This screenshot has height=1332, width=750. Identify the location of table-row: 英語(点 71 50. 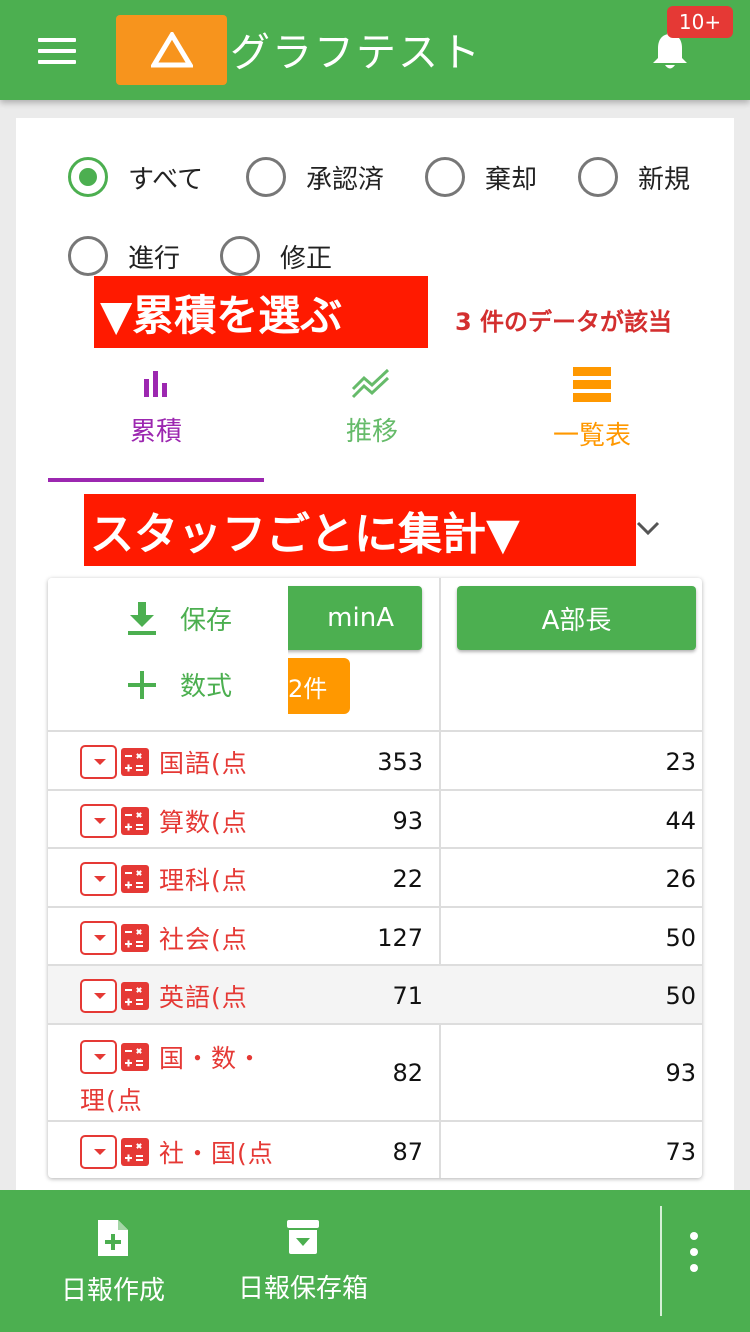
(375, 995).